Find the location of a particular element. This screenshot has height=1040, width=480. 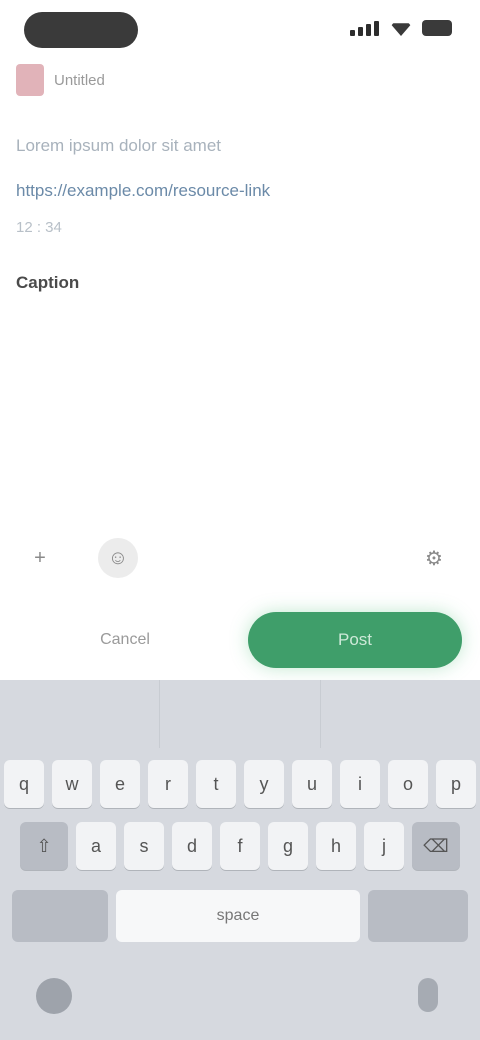

action-row: Cancel Post is located at coordinates (240, 640).